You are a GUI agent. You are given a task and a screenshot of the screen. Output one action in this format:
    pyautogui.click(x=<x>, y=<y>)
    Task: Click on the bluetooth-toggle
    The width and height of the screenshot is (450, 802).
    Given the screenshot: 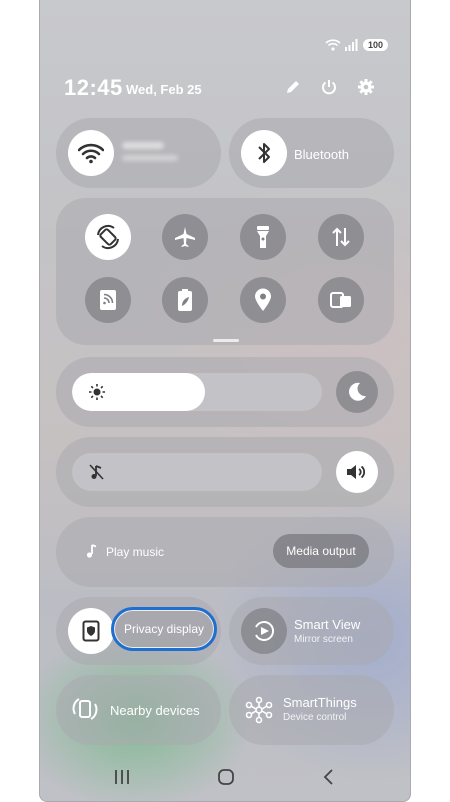 What is the action you would take?
    pyautogui.click(x=264, y=153)
    